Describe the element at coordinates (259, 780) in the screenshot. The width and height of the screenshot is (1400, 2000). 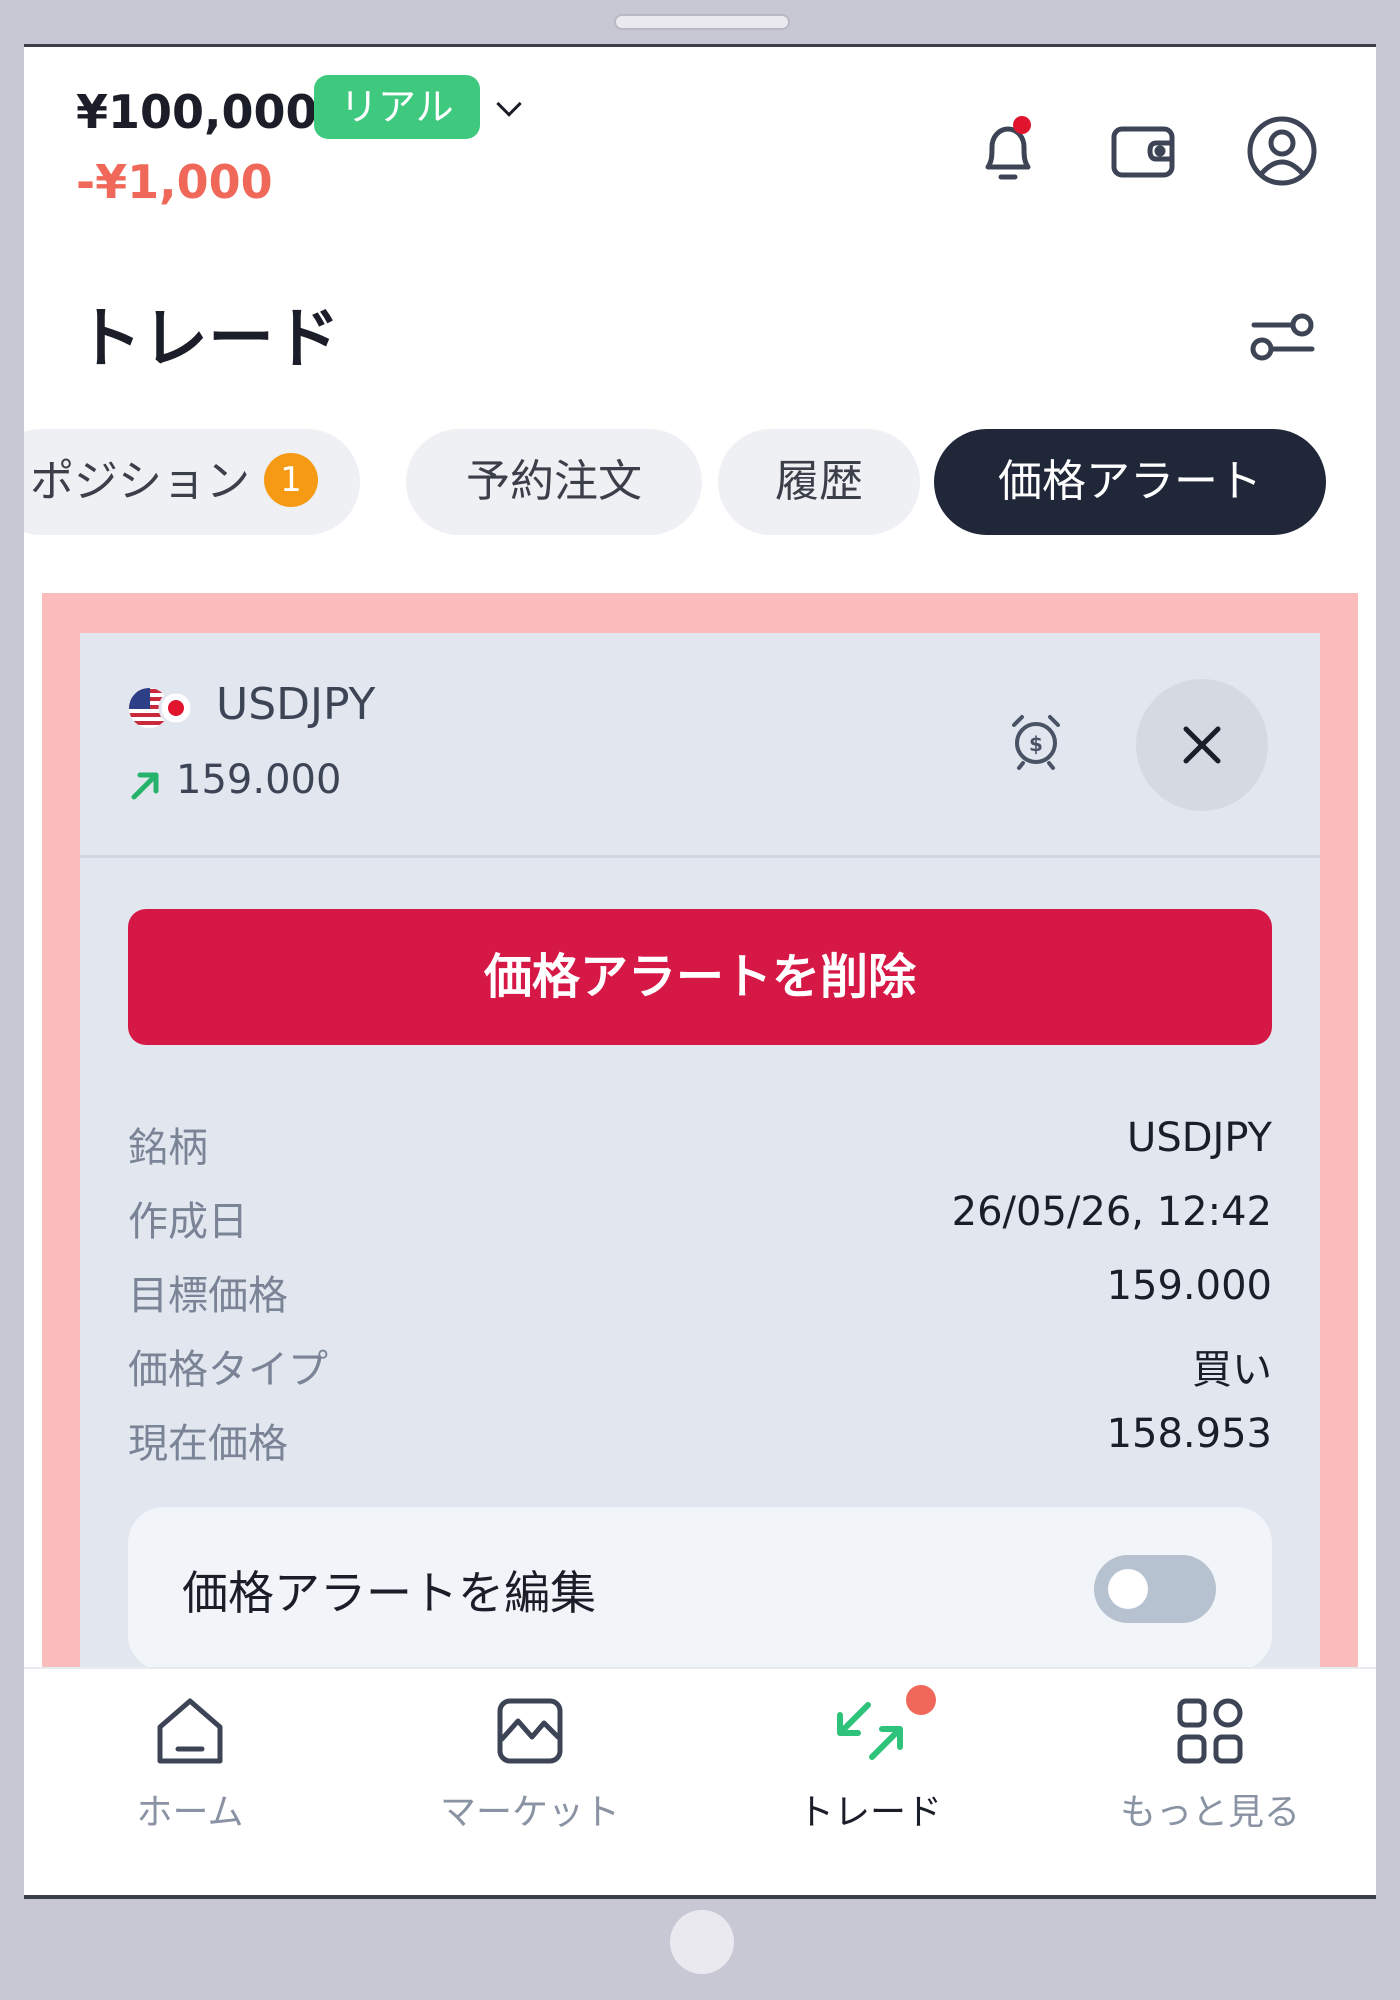
I see `alert-target-price: 159.000` at that location.